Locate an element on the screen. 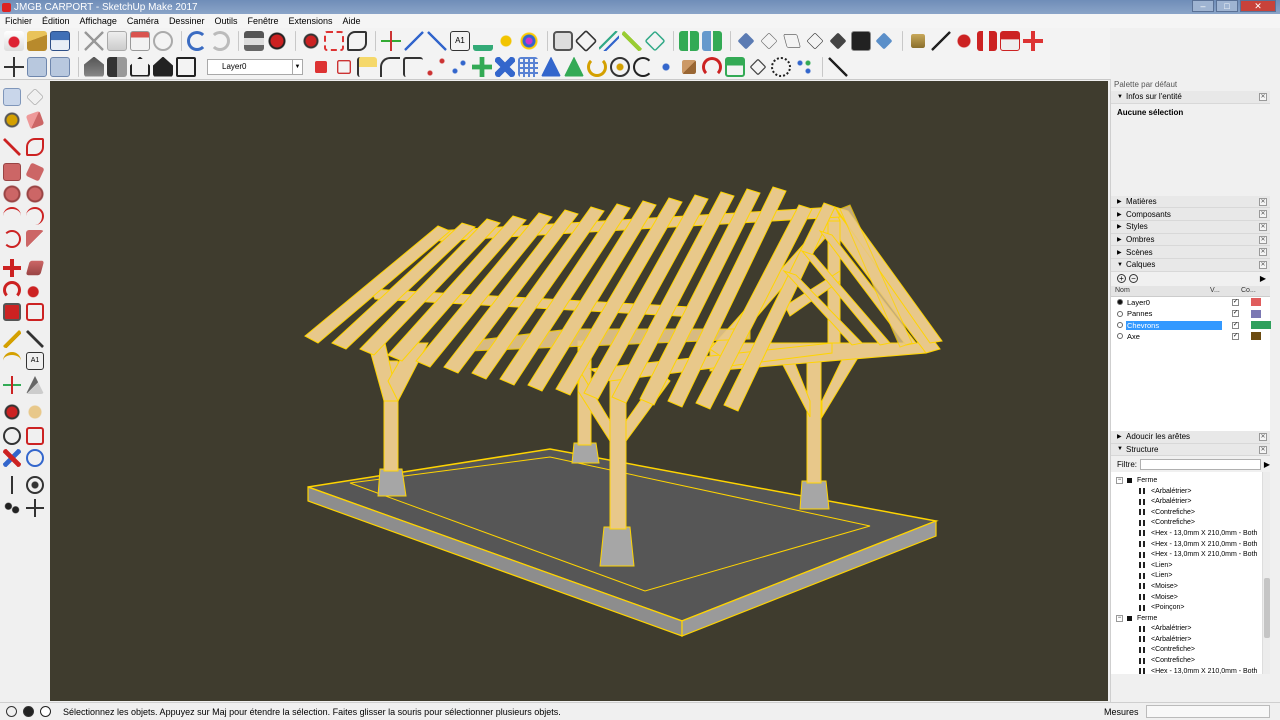 This screenshot has height=720, width=1280. sun-icon is located at coordinates (506, 41).